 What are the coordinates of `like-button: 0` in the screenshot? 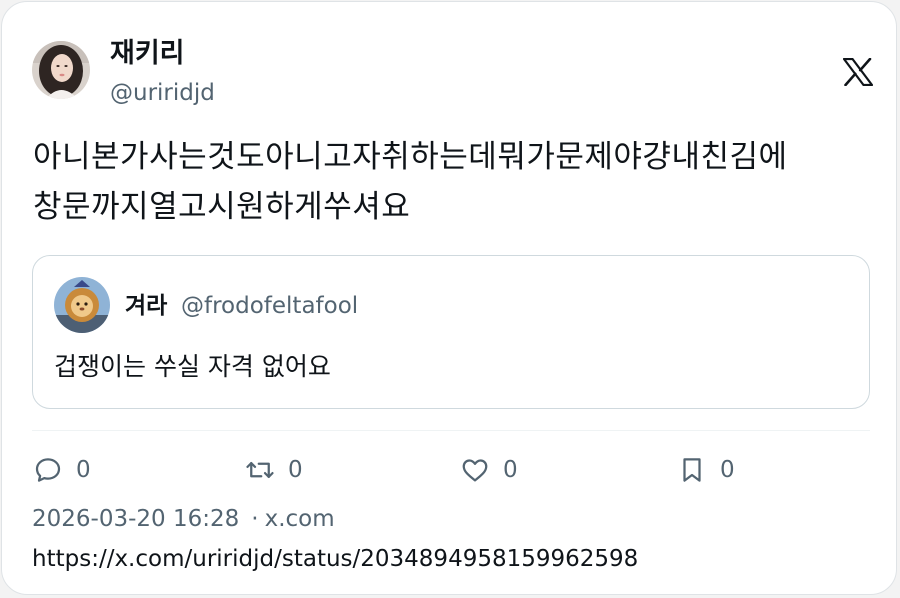 It's located at (489, 470).